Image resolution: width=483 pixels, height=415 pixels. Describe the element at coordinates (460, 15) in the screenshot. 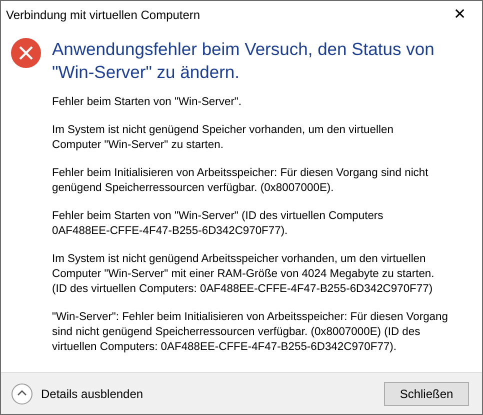

I see `close-button: ✕` at that location.